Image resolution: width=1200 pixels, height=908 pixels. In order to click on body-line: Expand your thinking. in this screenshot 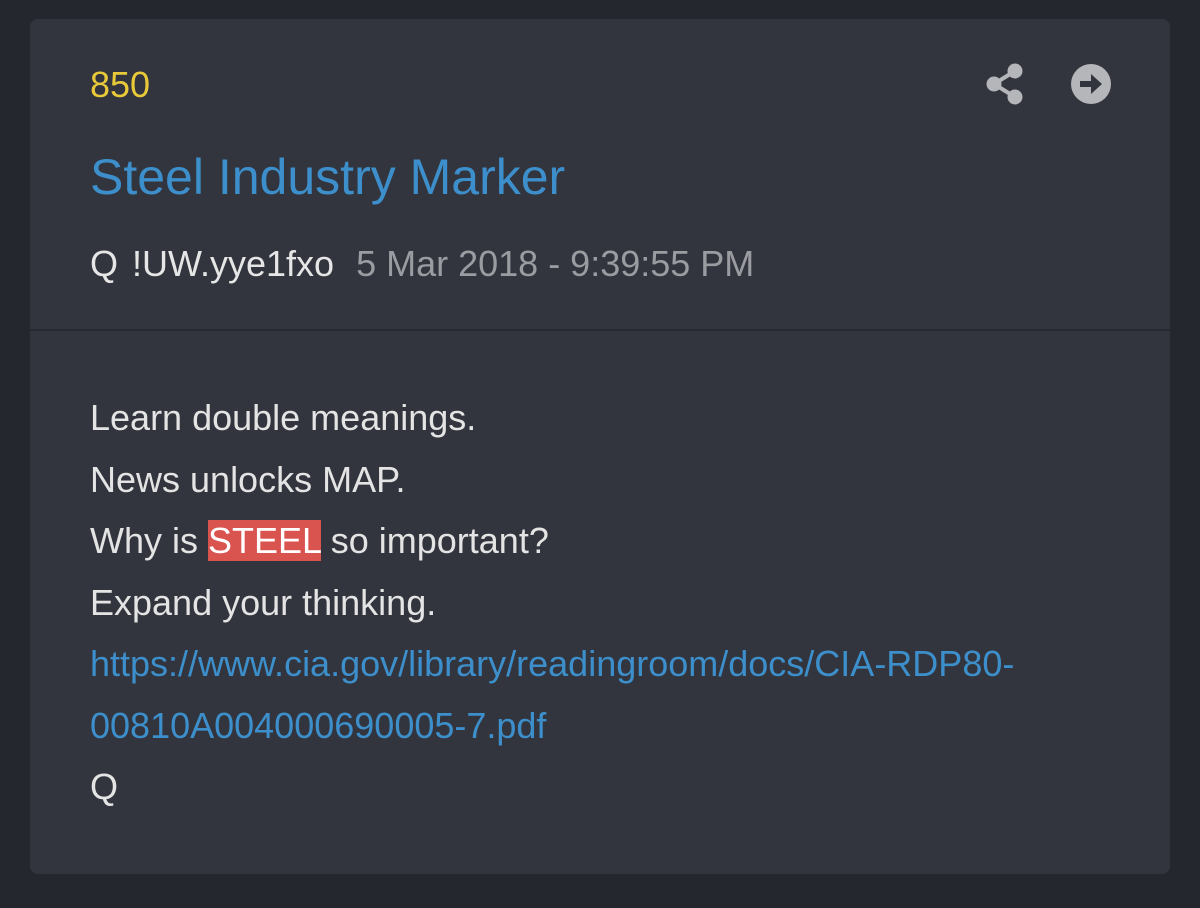, I will do `click(263, 602)`.